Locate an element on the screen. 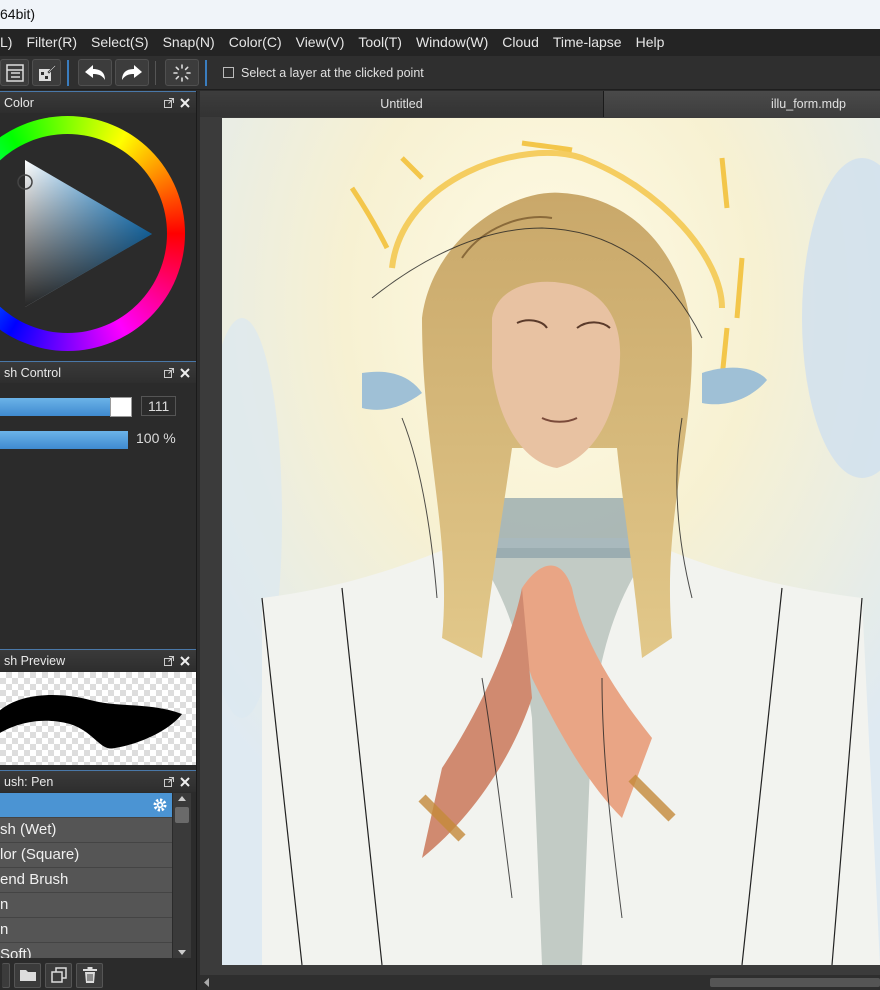 The image size is (880, 990). redo-icon is located at coordinates (132, 72).